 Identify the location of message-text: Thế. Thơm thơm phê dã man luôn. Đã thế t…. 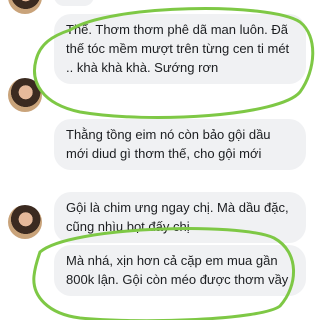
(178, 48).